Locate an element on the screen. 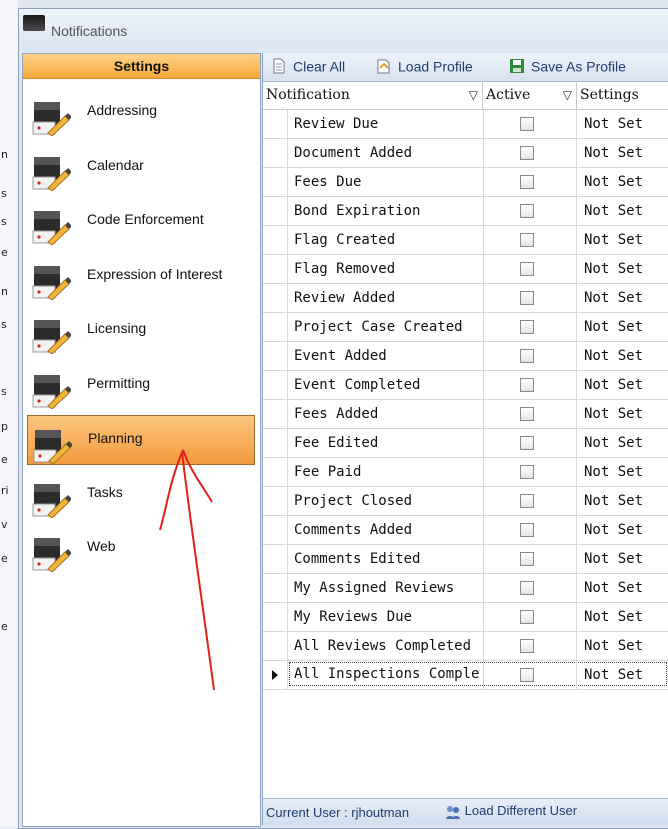 This screenshot has height=829, width=668. table-row: Flag Created Not Set is located at coordinates (465, 240).